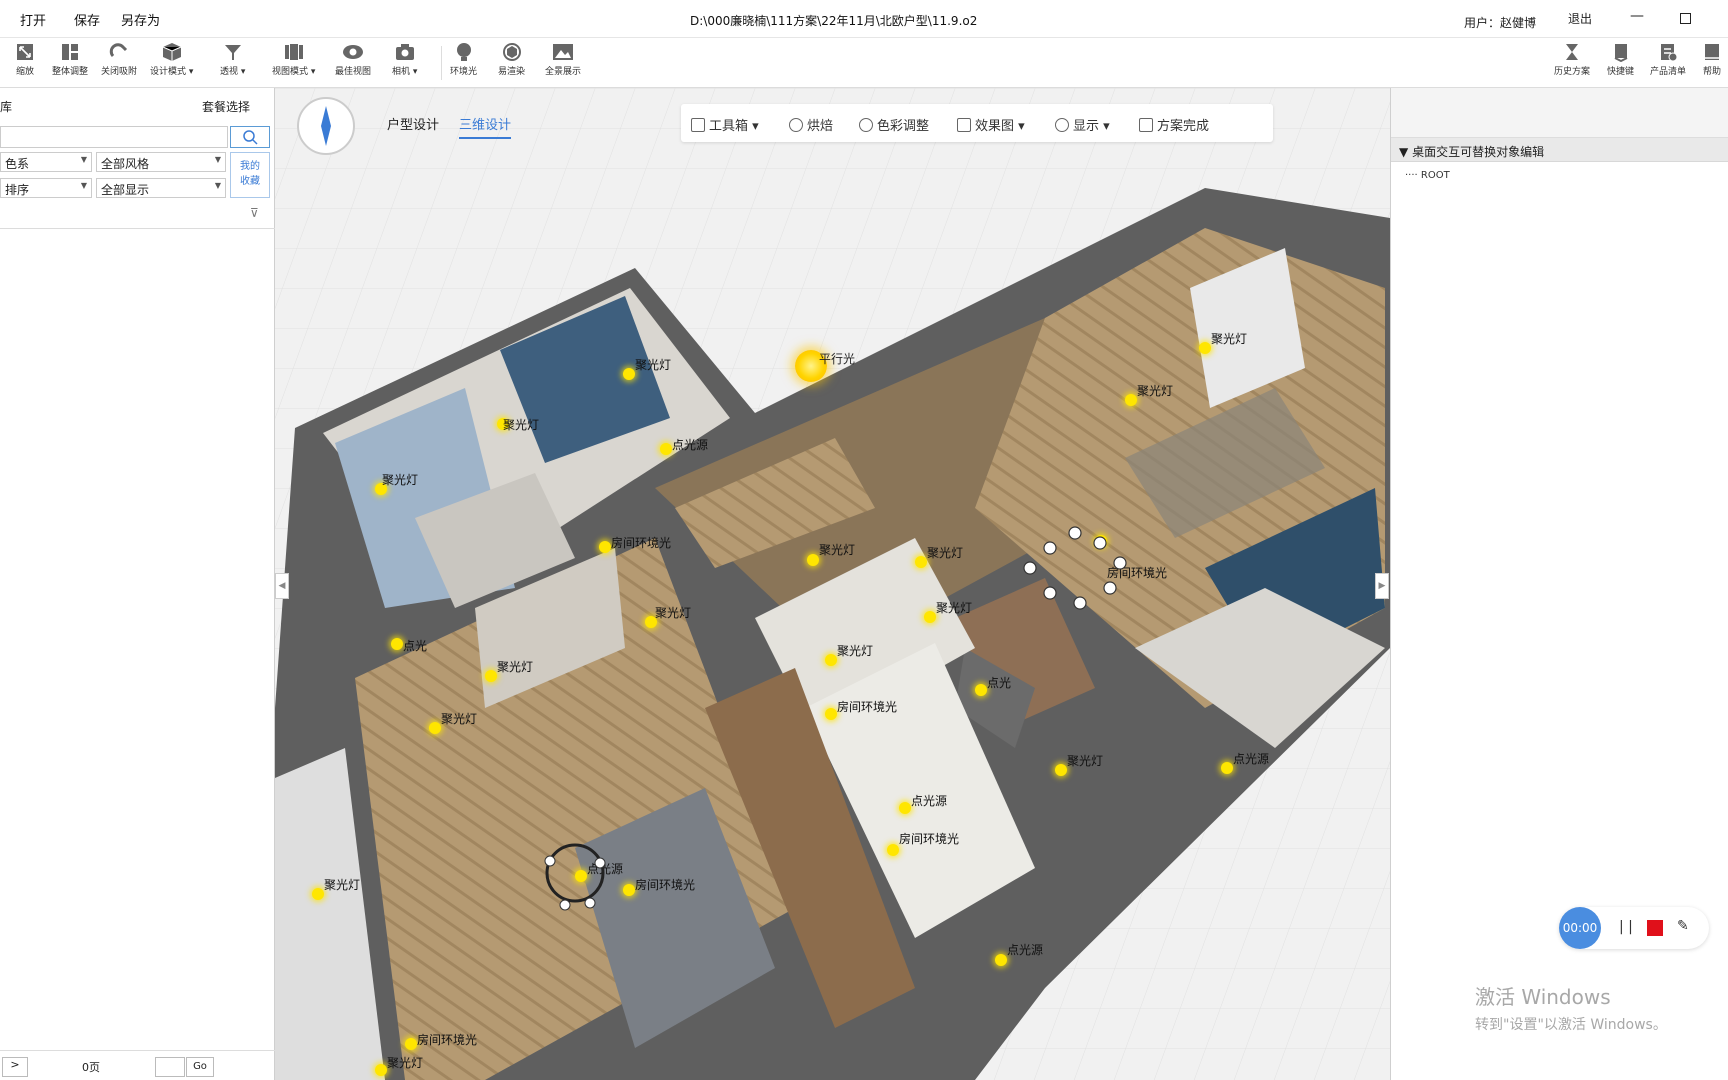 The image size is (1728, 1080). Describe the element at coordinates (563, 59) in the screenshot. I see `panorama-button: 全景展示` at that location.